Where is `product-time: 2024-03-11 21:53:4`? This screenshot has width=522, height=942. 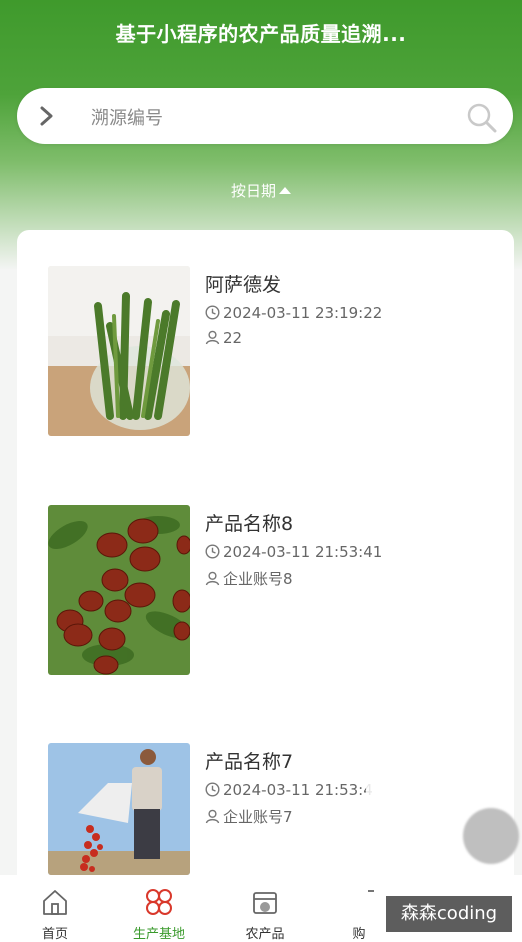
product-time: 2024-03-11 21:53:4 is located at coordinates (289, 790).